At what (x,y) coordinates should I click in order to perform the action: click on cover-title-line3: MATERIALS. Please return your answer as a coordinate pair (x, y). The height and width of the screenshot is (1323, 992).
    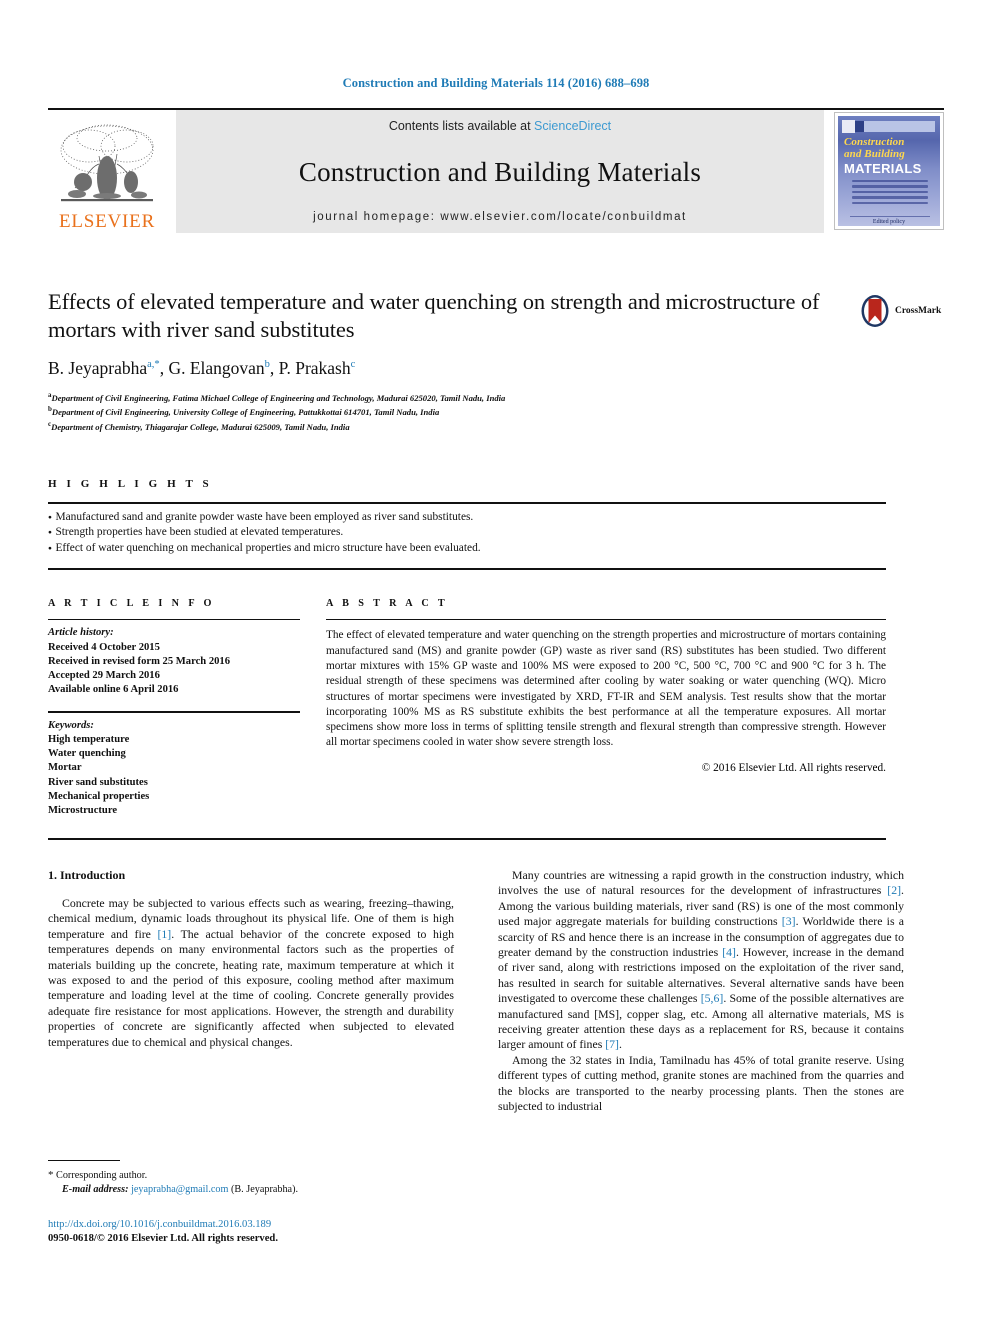
    Looking at the image, I should click on (883, 168).